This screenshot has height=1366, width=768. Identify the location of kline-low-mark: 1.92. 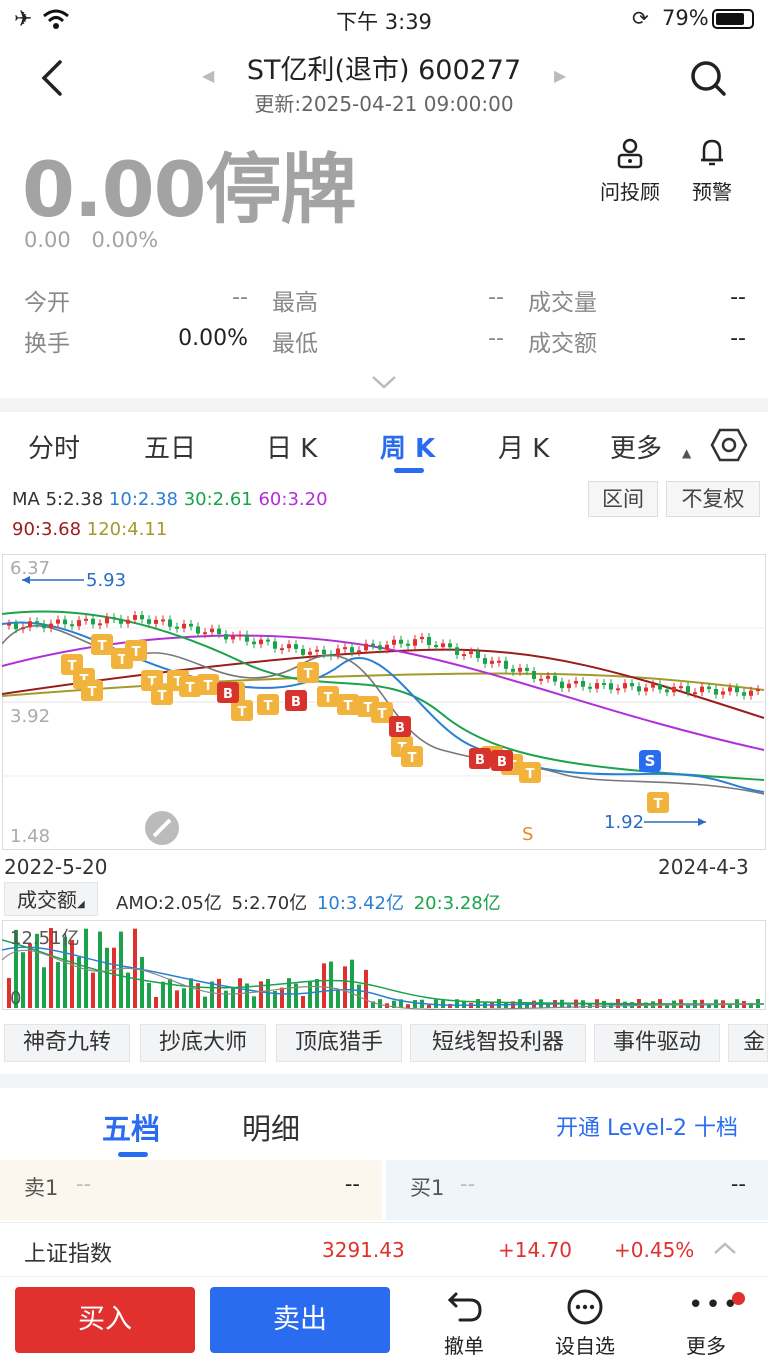
(624, 822).